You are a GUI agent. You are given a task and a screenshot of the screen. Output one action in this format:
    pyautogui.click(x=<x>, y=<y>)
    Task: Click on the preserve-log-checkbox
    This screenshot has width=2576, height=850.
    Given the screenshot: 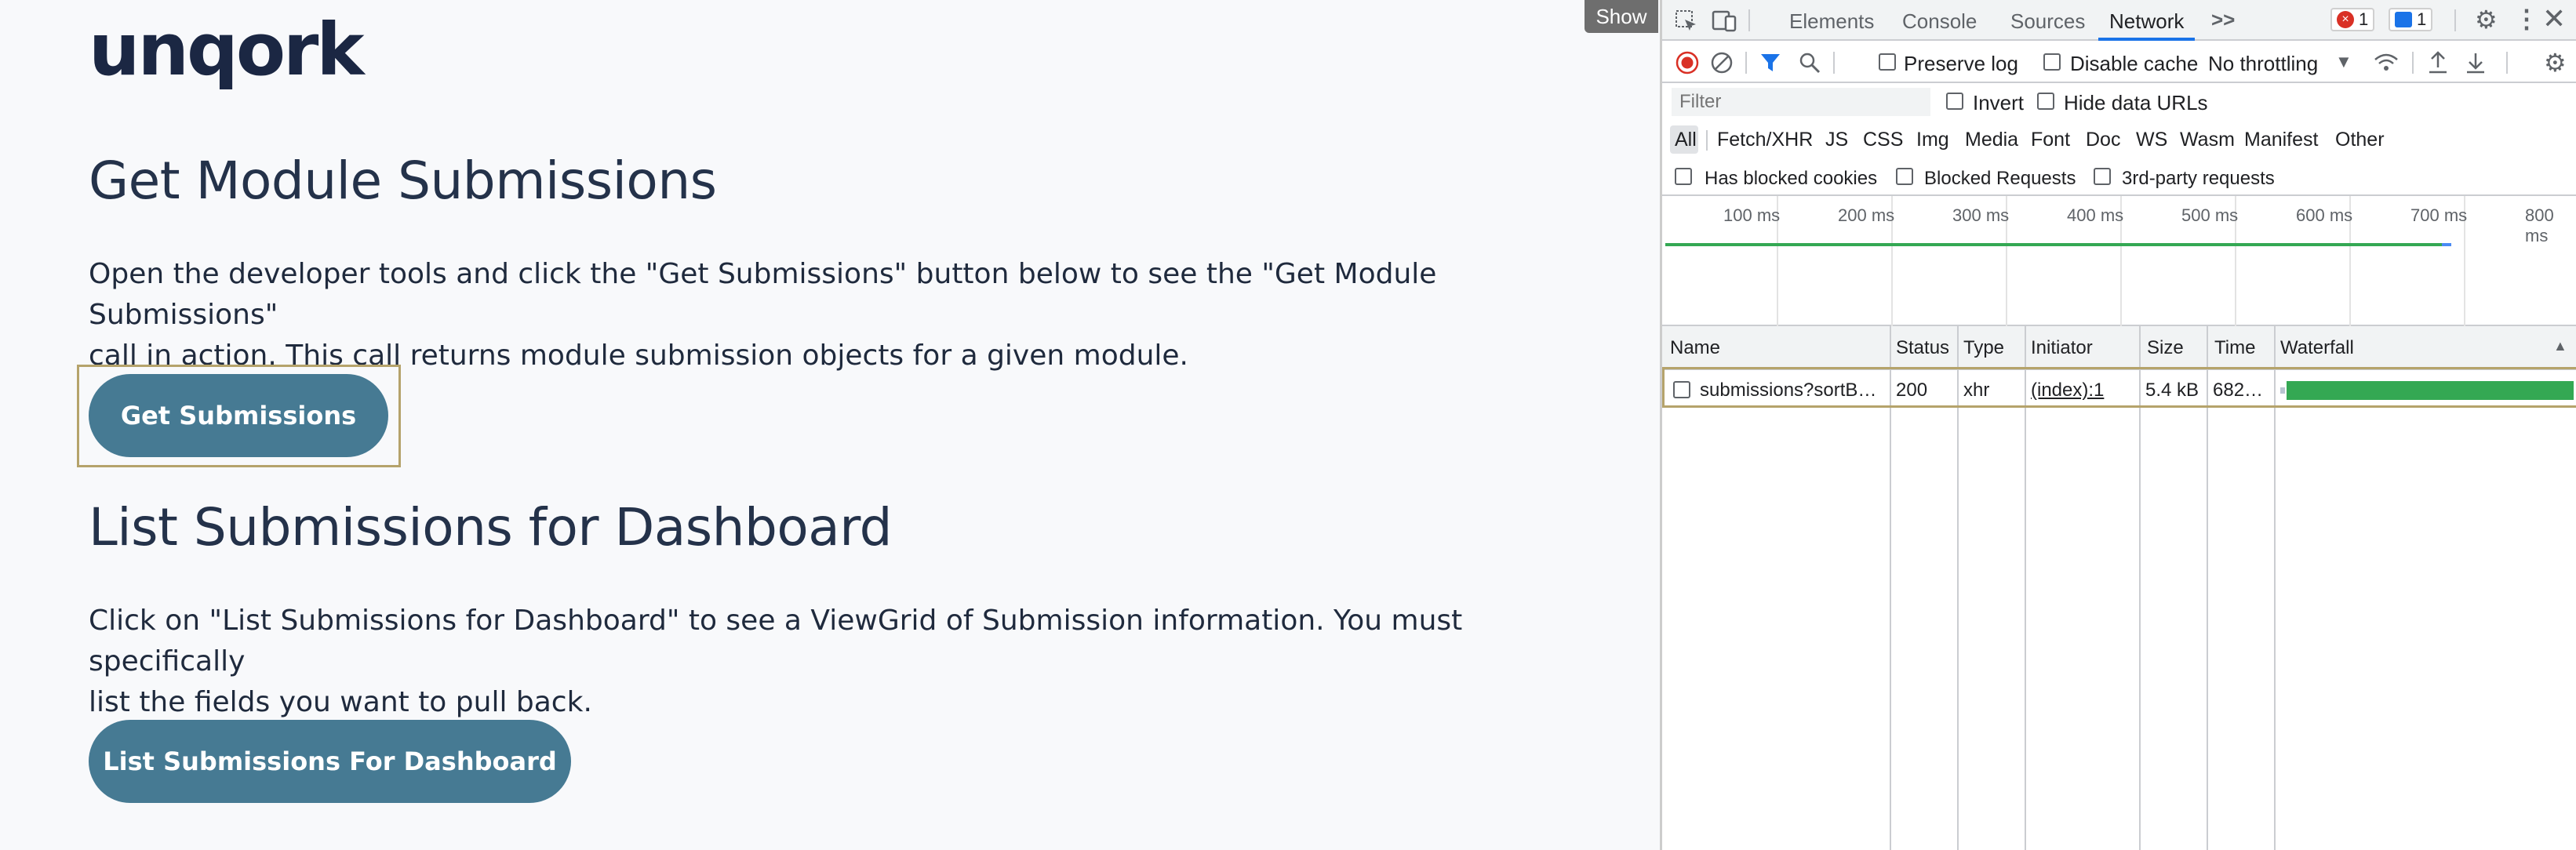 What is the action you would take?
    pyautogui.click(x=1887, y=62)
    